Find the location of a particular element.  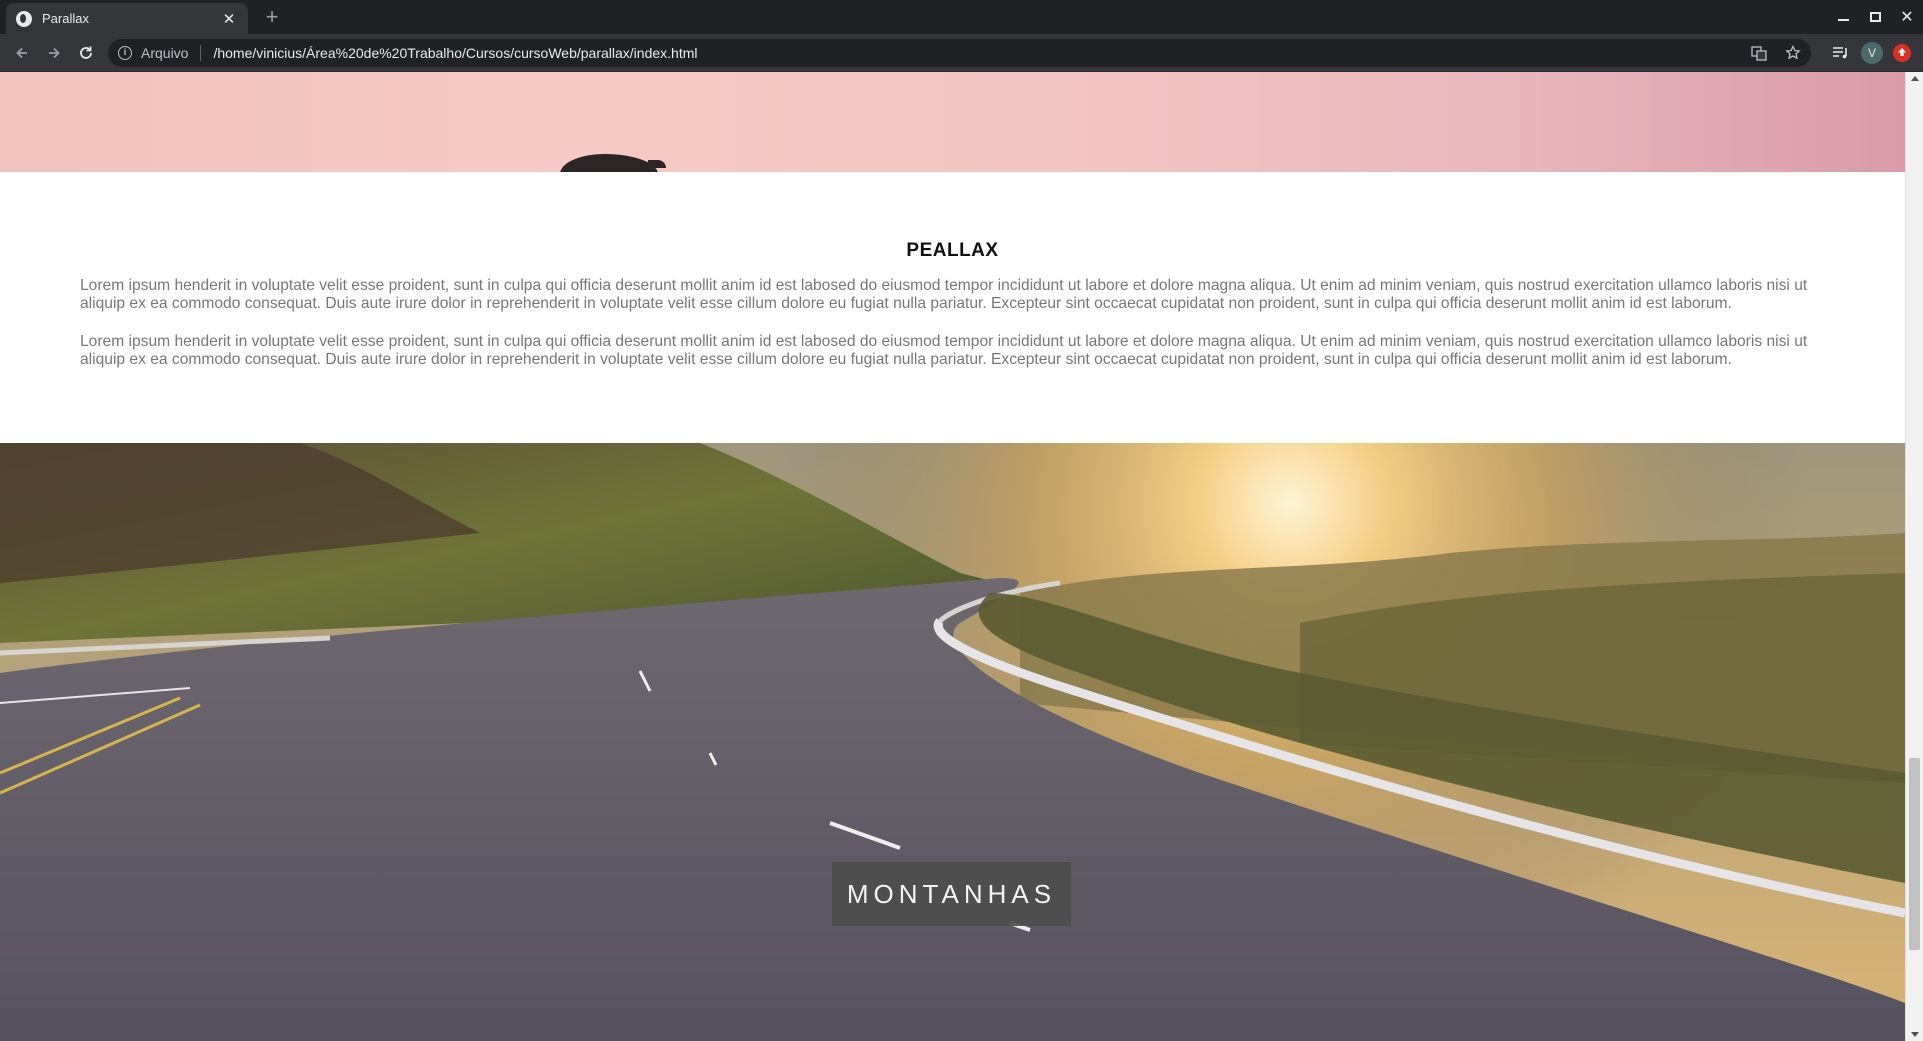

extension-update-icon is located at coordinates (1902, 53).